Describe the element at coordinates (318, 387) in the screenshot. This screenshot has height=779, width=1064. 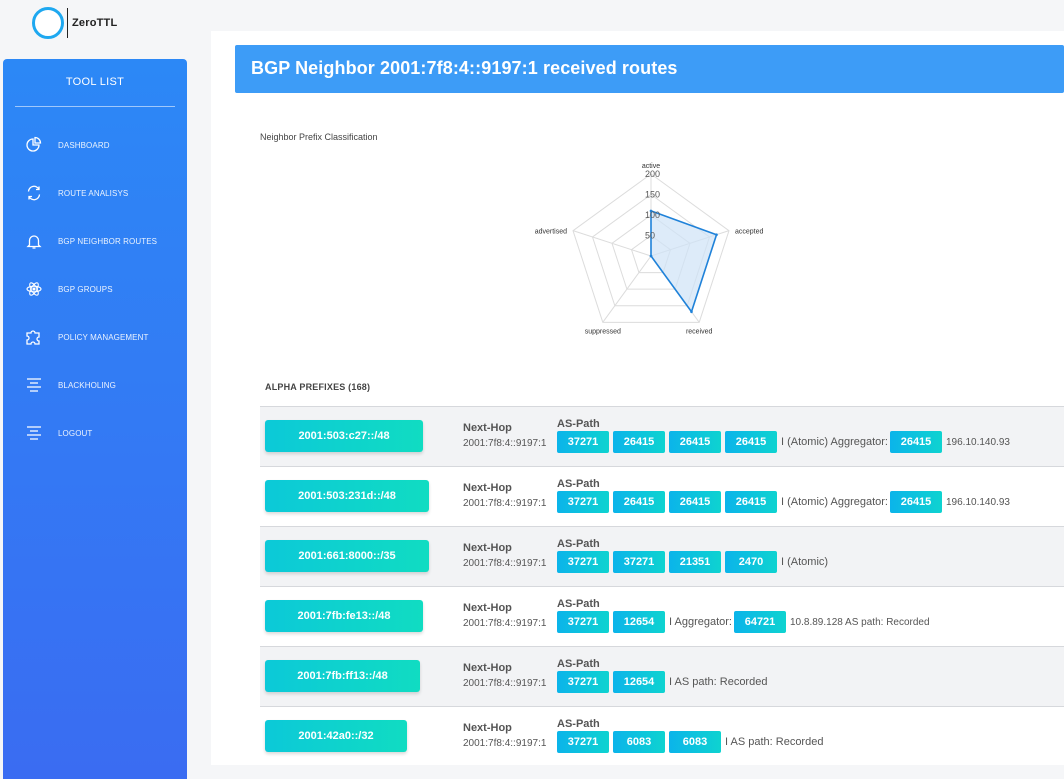
I see `section-title: ALPHA PREFIXES (168)` at that location.